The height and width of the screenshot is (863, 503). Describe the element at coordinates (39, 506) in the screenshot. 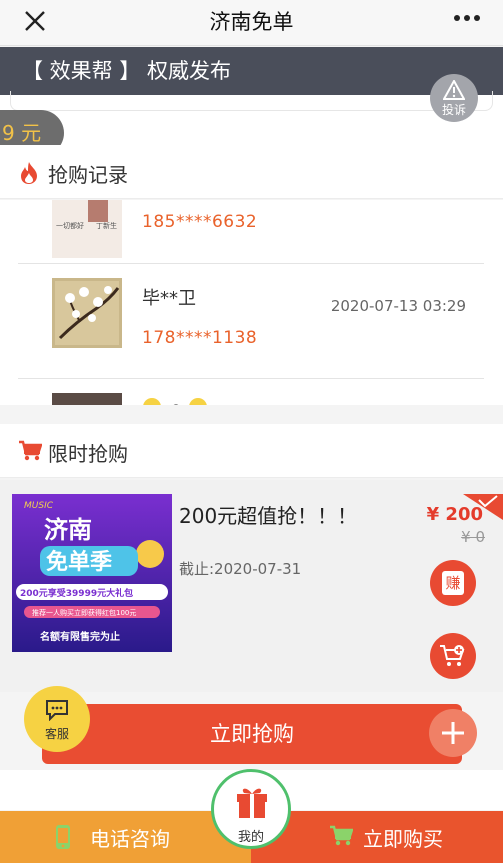

I see `poster-music: MUSIC` at that location.